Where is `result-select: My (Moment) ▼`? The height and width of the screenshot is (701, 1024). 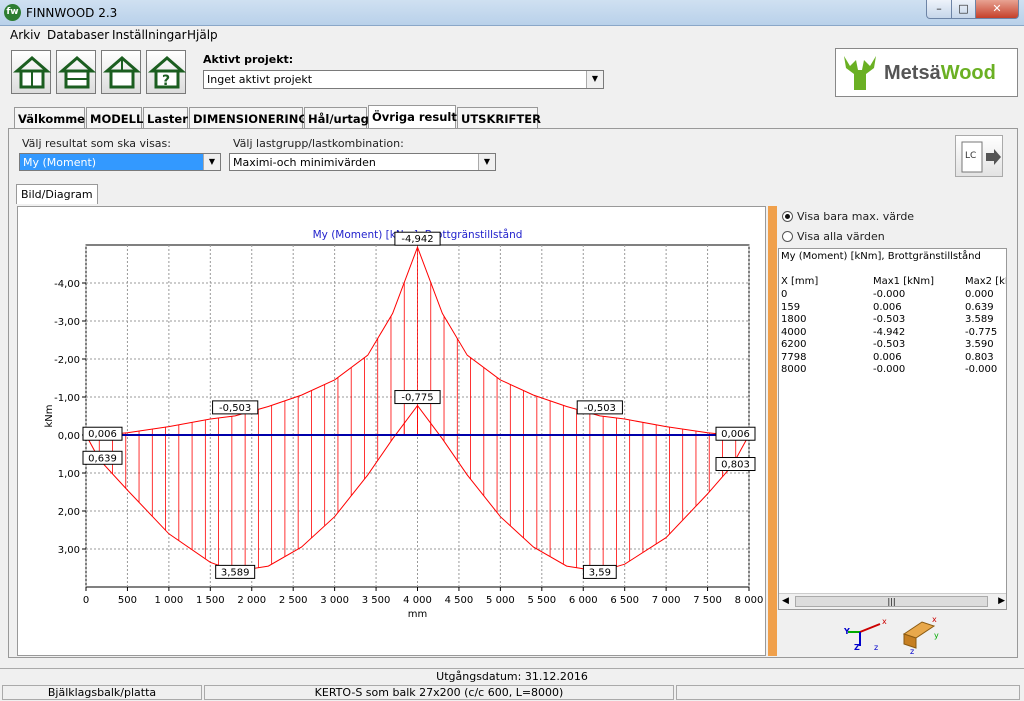
result-select: My (Moment) ▼ is located at coordinates (120, 162).